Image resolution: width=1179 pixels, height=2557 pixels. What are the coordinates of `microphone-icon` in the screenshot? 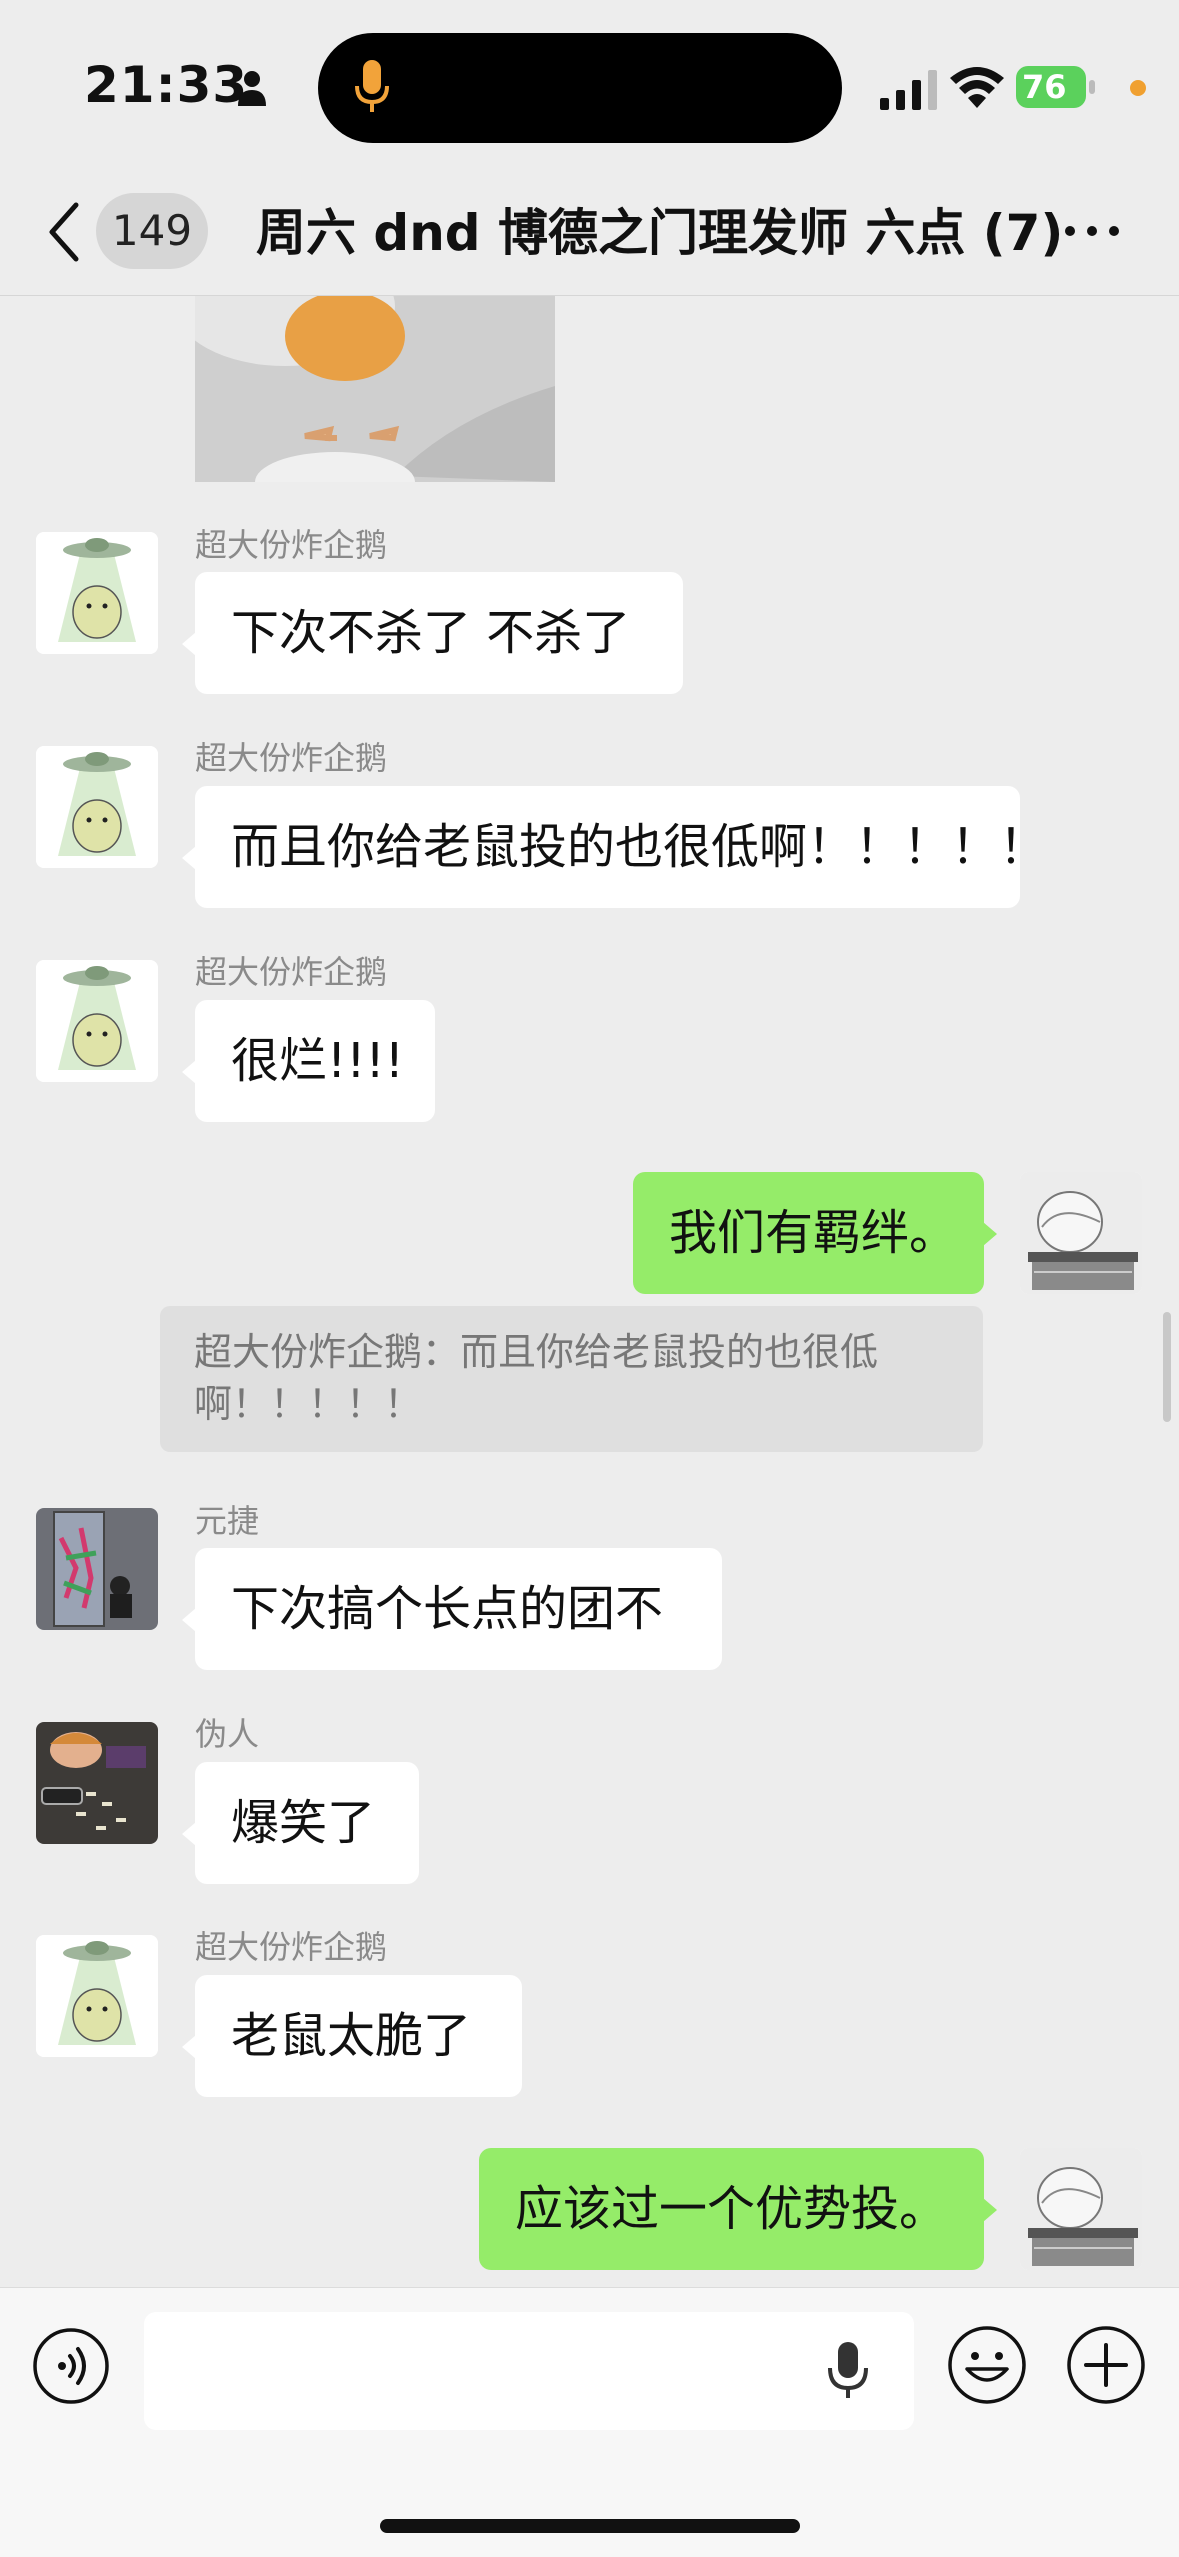 It's located at (848, 2371).